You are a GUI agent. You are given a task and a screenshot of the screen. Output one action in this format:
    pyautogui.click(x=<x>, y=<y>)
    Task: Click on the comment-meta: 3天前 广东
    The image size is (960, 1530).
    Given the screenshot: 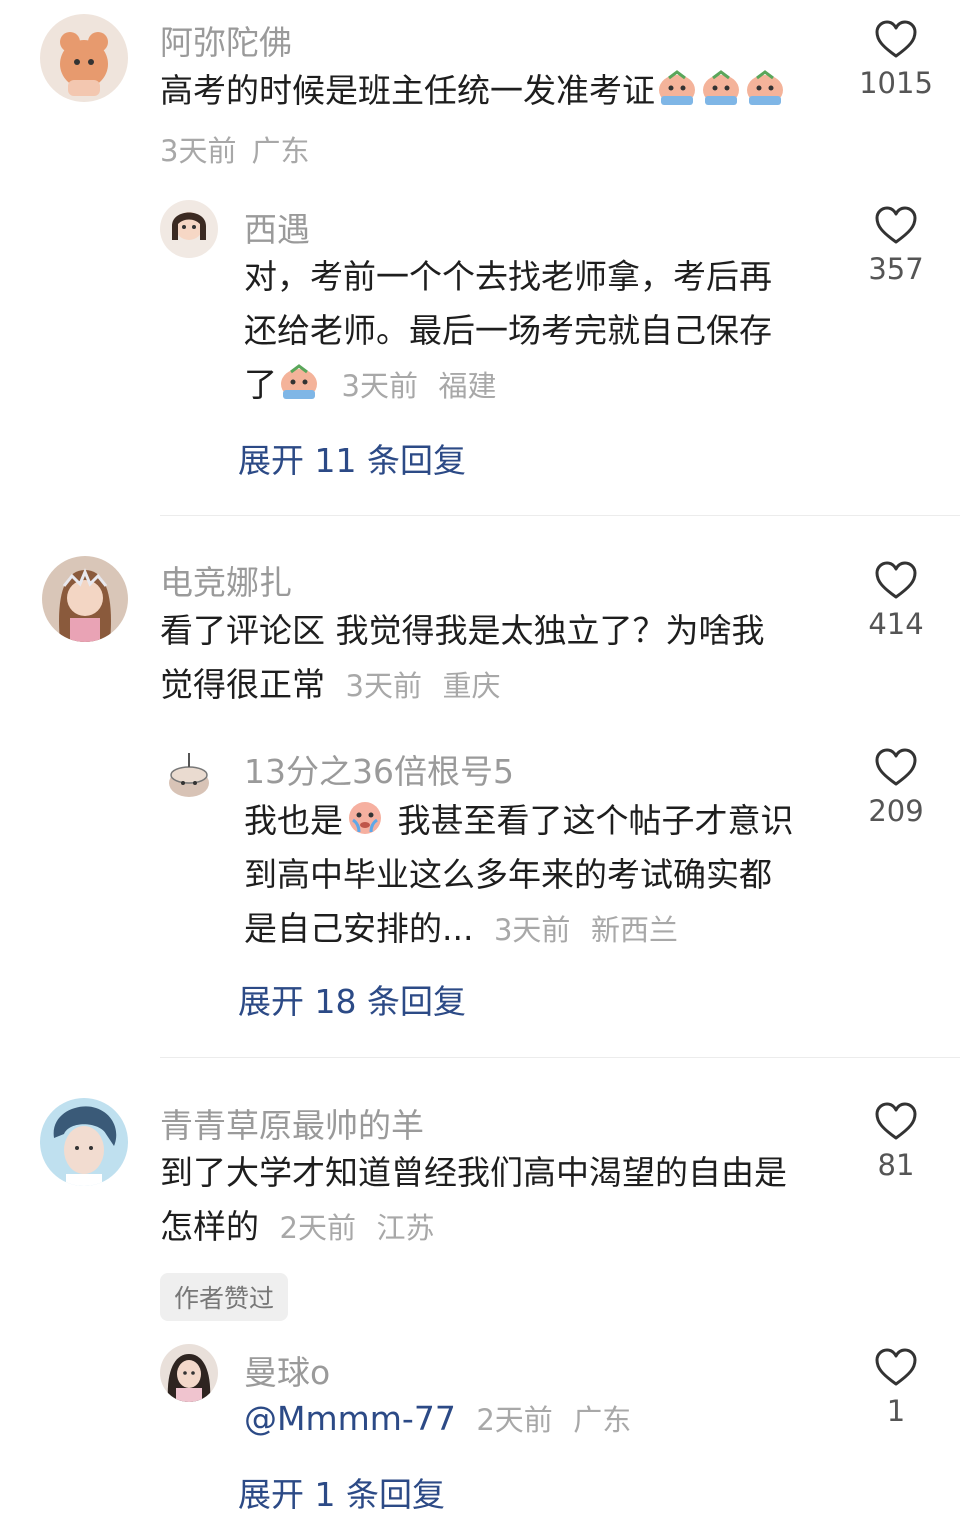 What is the action you would take?
    pyautogui.click(x=235, y=149)
    